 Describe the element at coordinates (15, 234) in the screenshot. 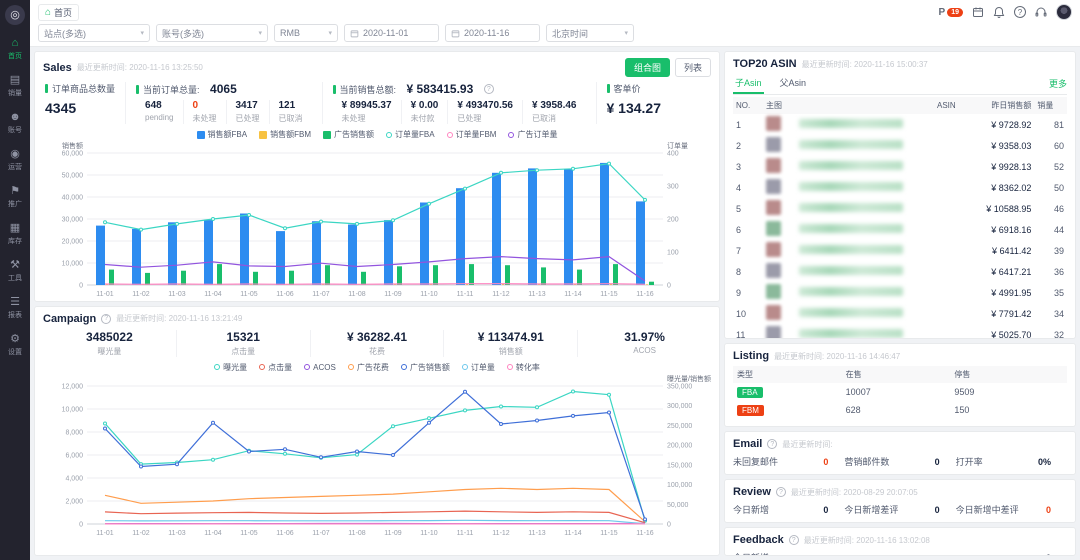

I see `sidebar-item: ▦ 库存` at that location.